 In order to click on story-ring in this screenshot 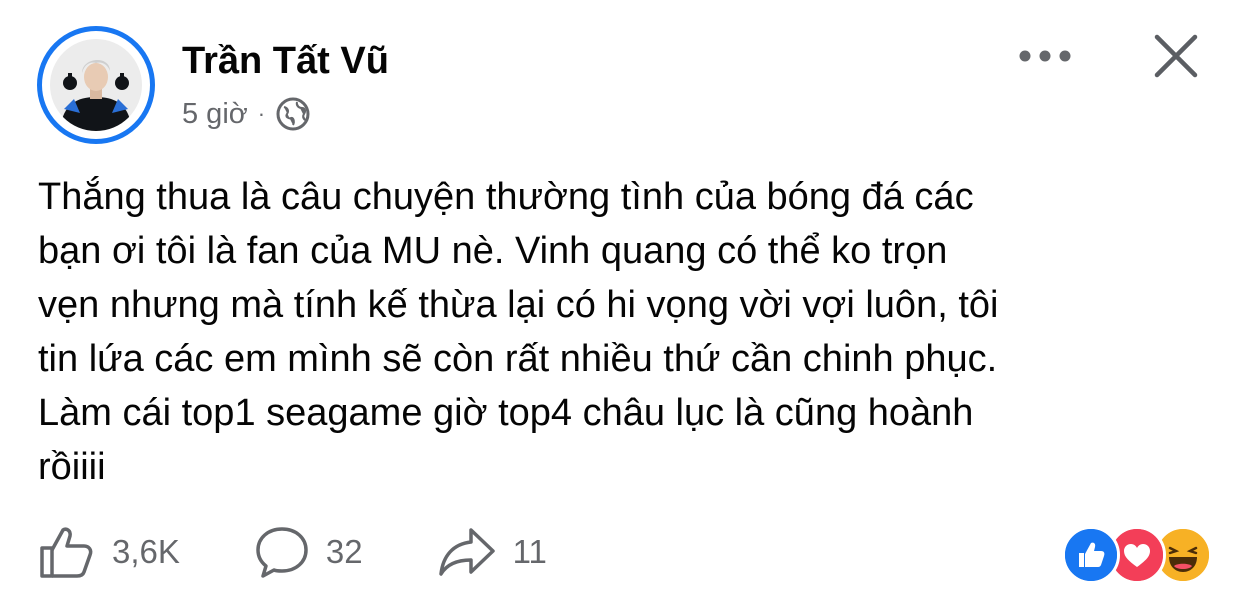, I will do `click(96, 85)`.